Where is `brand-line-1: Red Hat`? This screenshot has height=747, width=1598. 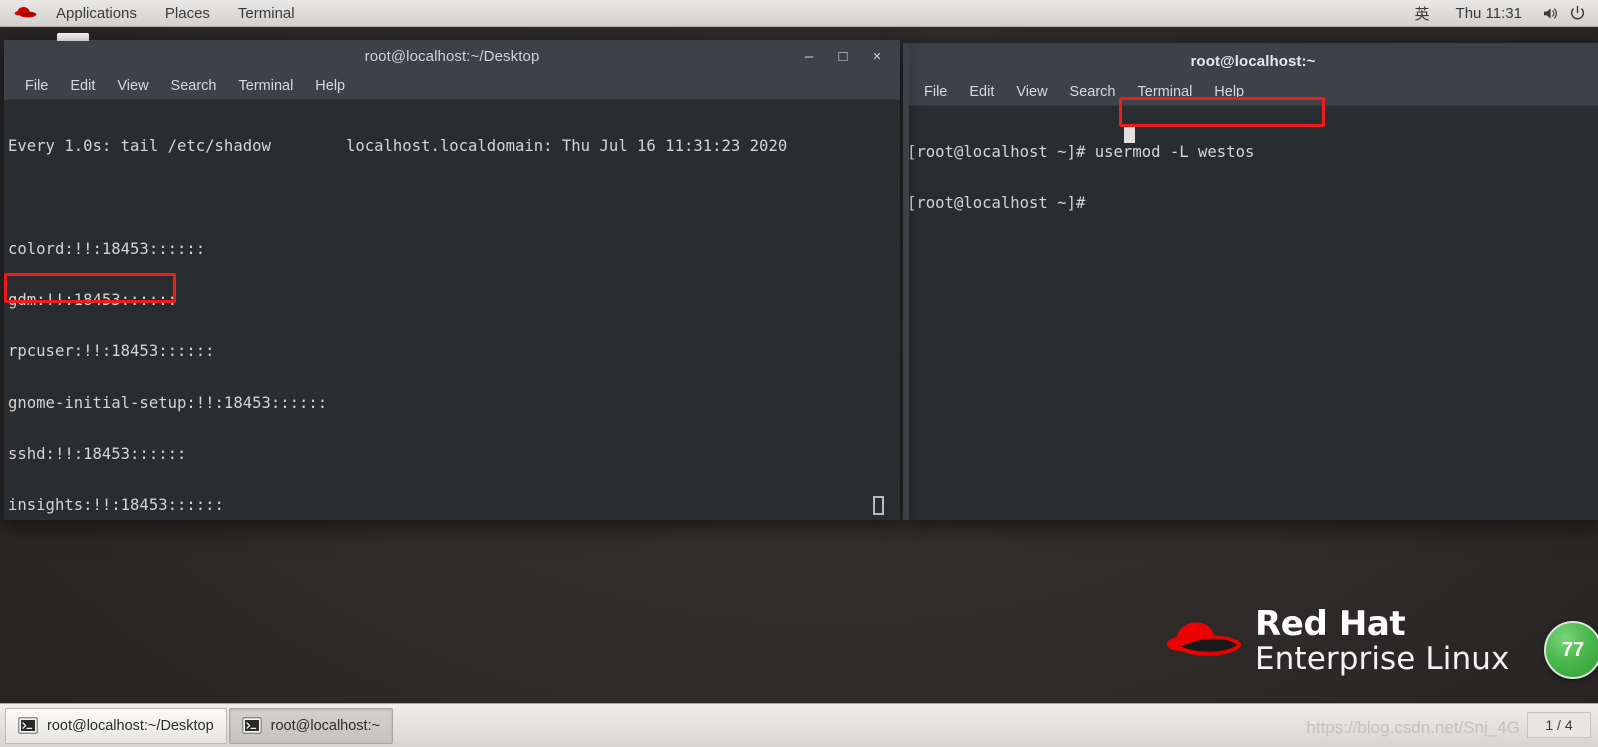 brand-line-1: Red Hat is located at coordinates (1330, 624).